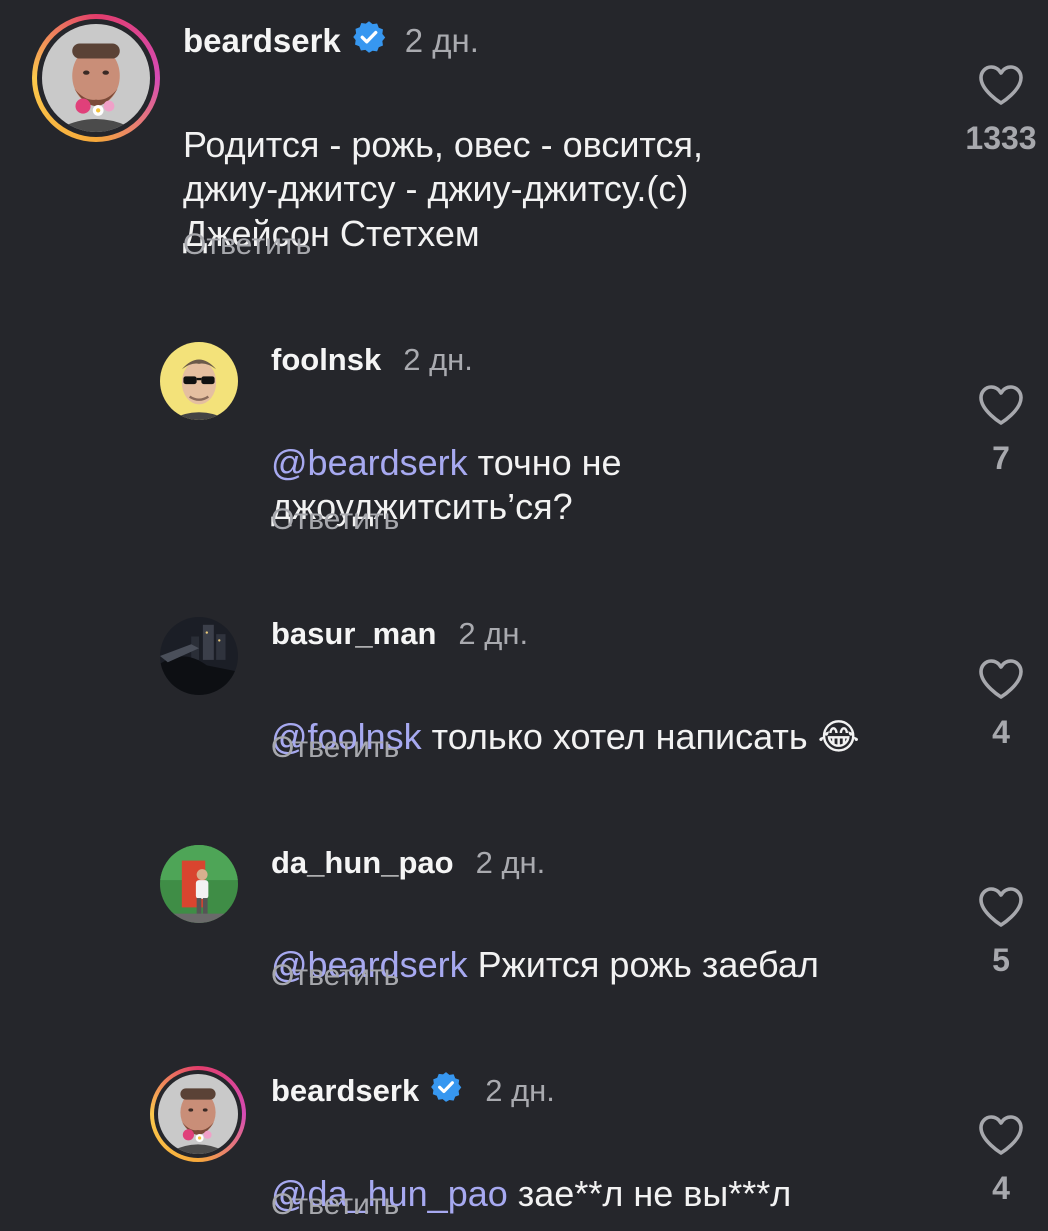  What do you see at coordinates (643, 964) in the screenshot?
I see `comment-body: Ржится рожь заебал` at bounding box center [643, 964].